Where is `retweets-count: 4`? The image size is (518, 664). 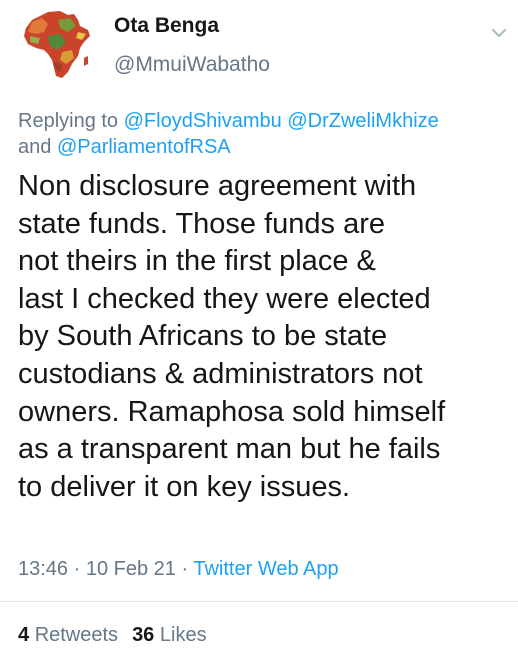 retweets-count: 4 is located at coordinates (24, 635).